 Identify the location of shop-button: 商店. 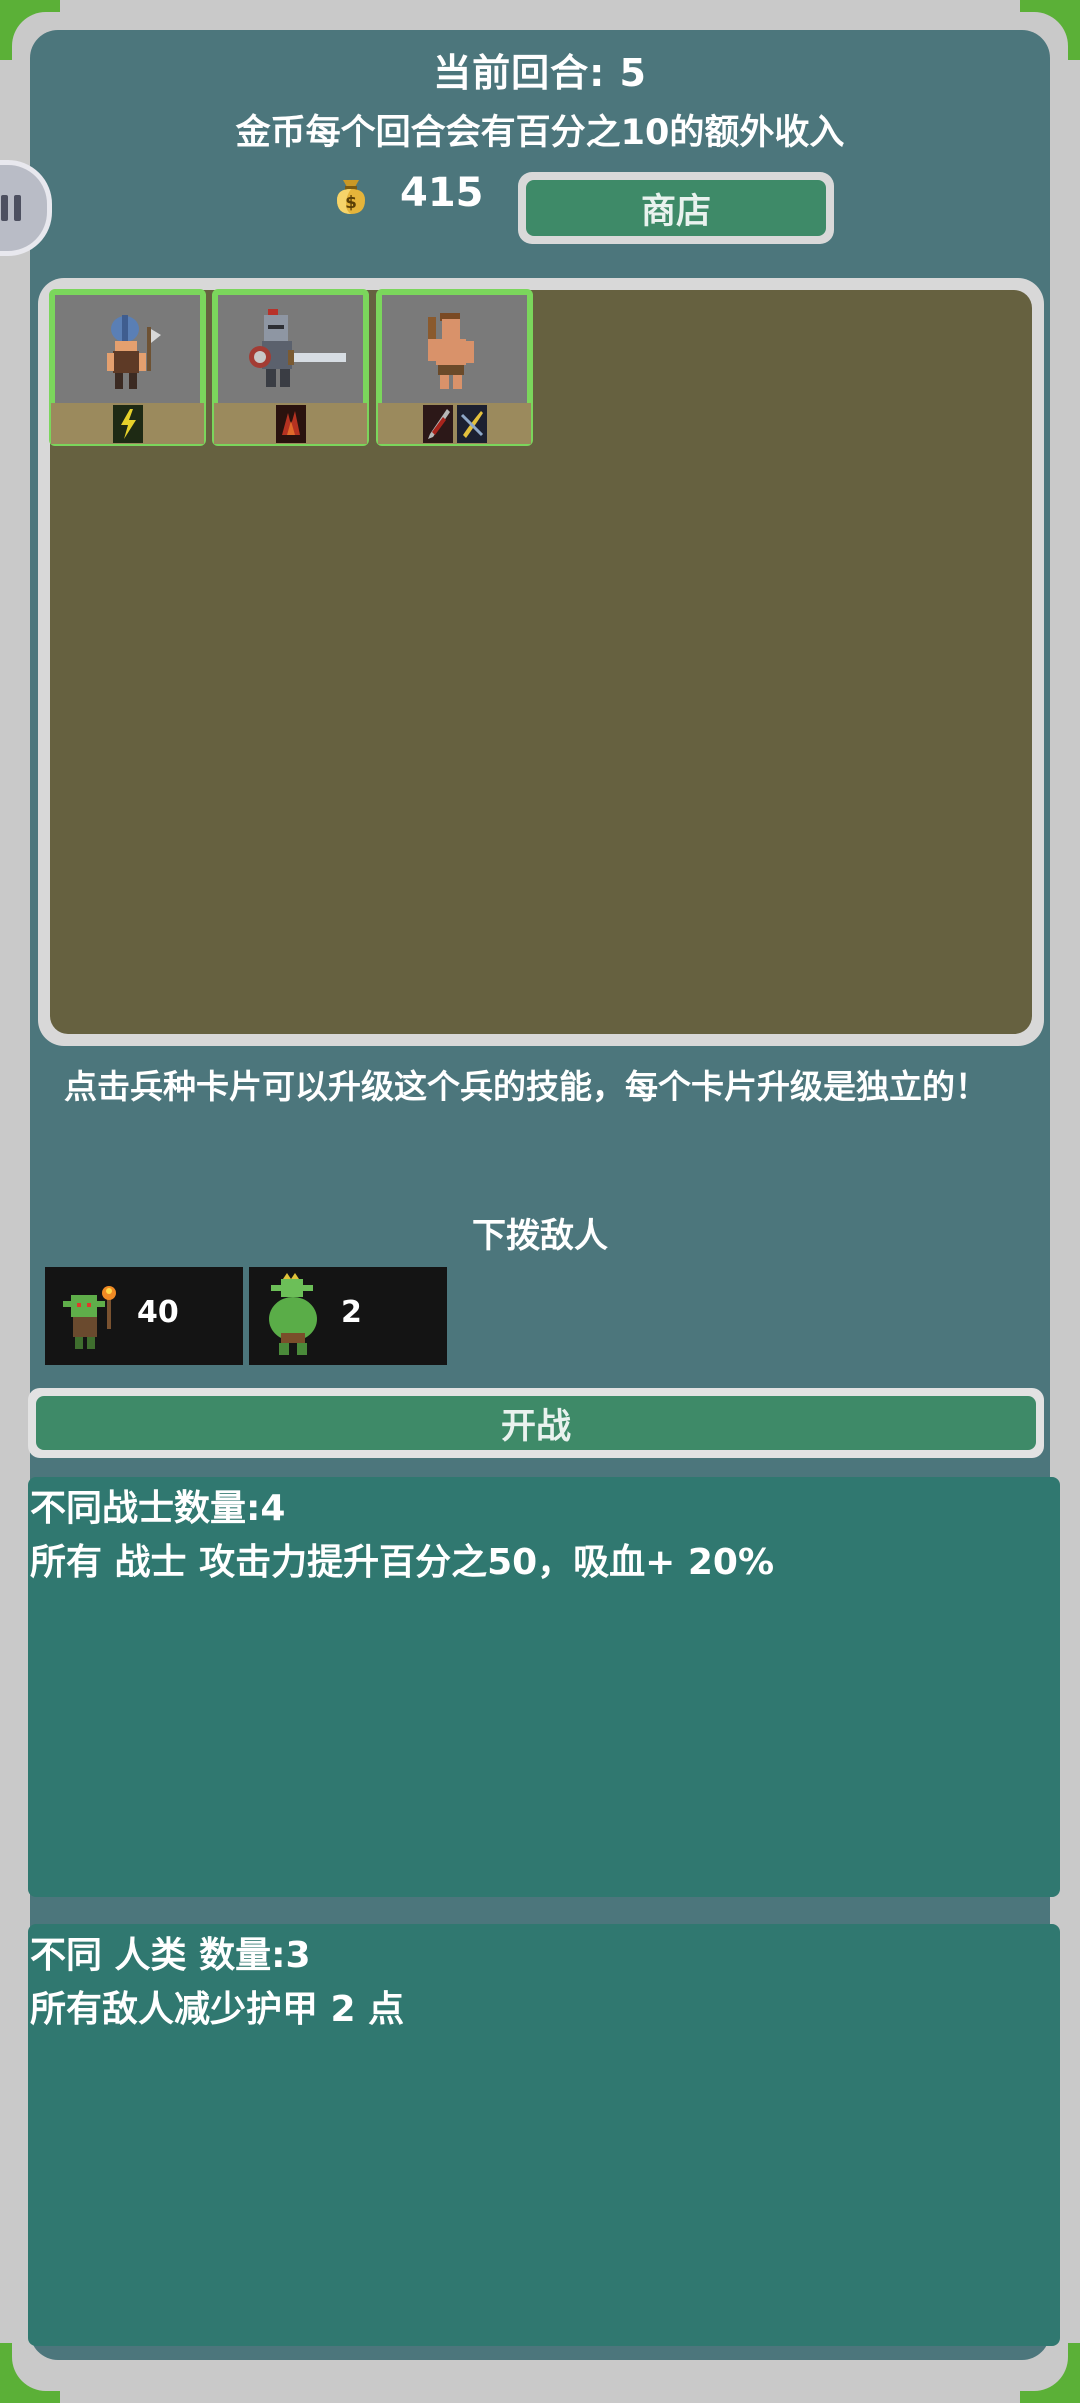
(676, 208).